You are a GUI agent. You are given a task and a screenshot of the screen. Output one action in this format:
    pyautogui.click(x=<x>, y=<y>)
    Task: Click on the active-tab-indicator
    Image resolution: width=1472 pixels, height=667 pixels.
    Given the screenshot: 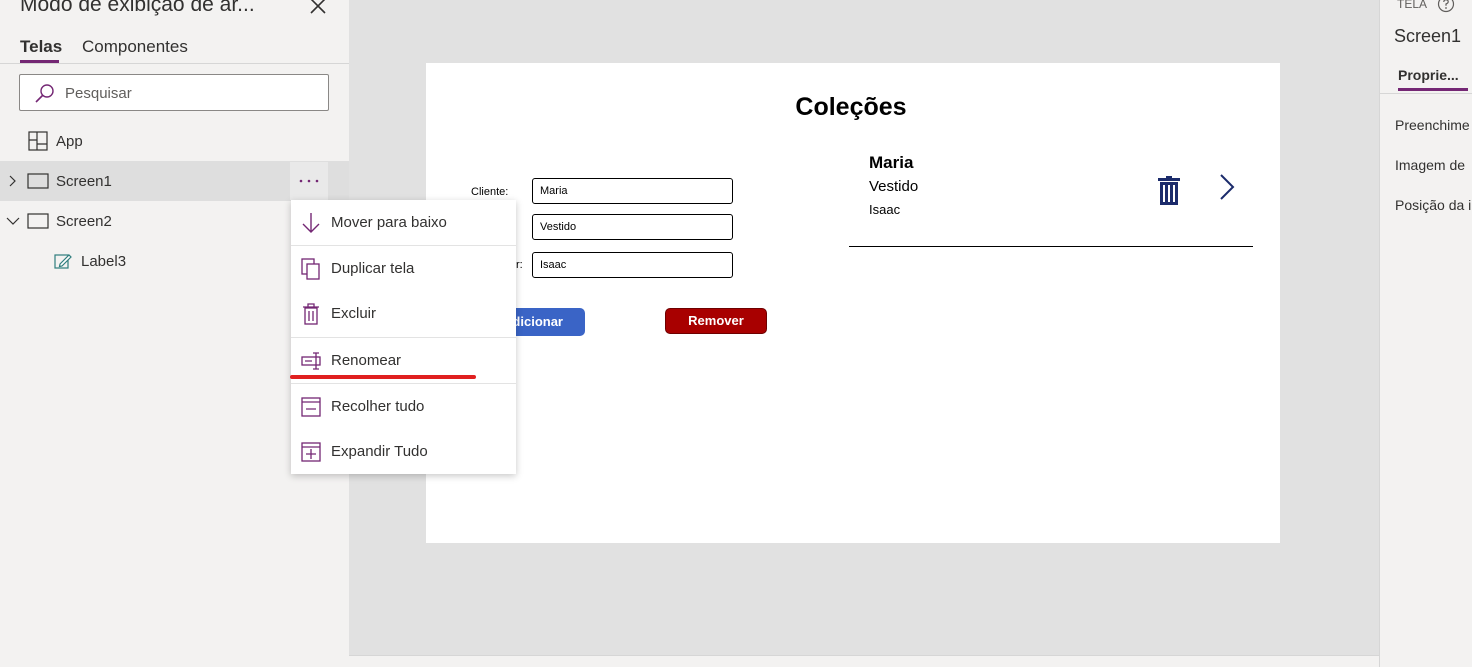 What is the action you would take?
    pyautogui.click(x=1433, y=89)
    